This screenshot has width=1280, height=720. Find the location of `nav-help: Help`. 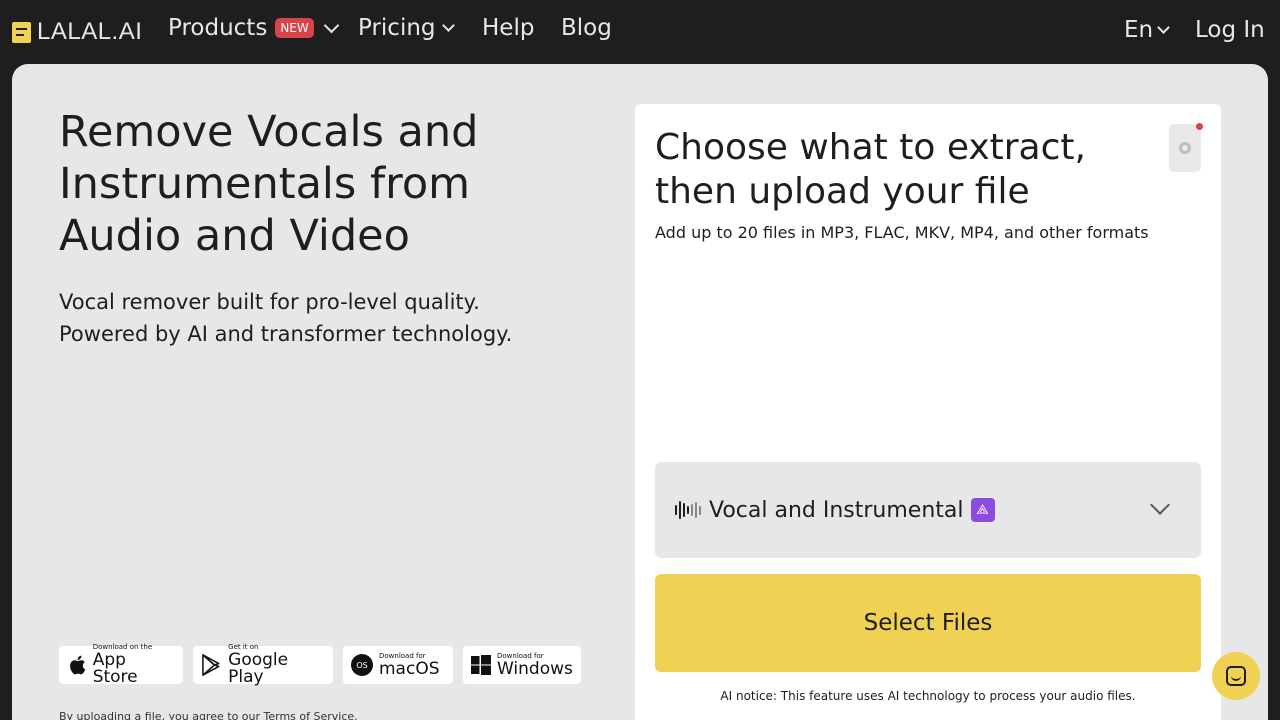

nav-help: Help is located at coordinates (508, 28).